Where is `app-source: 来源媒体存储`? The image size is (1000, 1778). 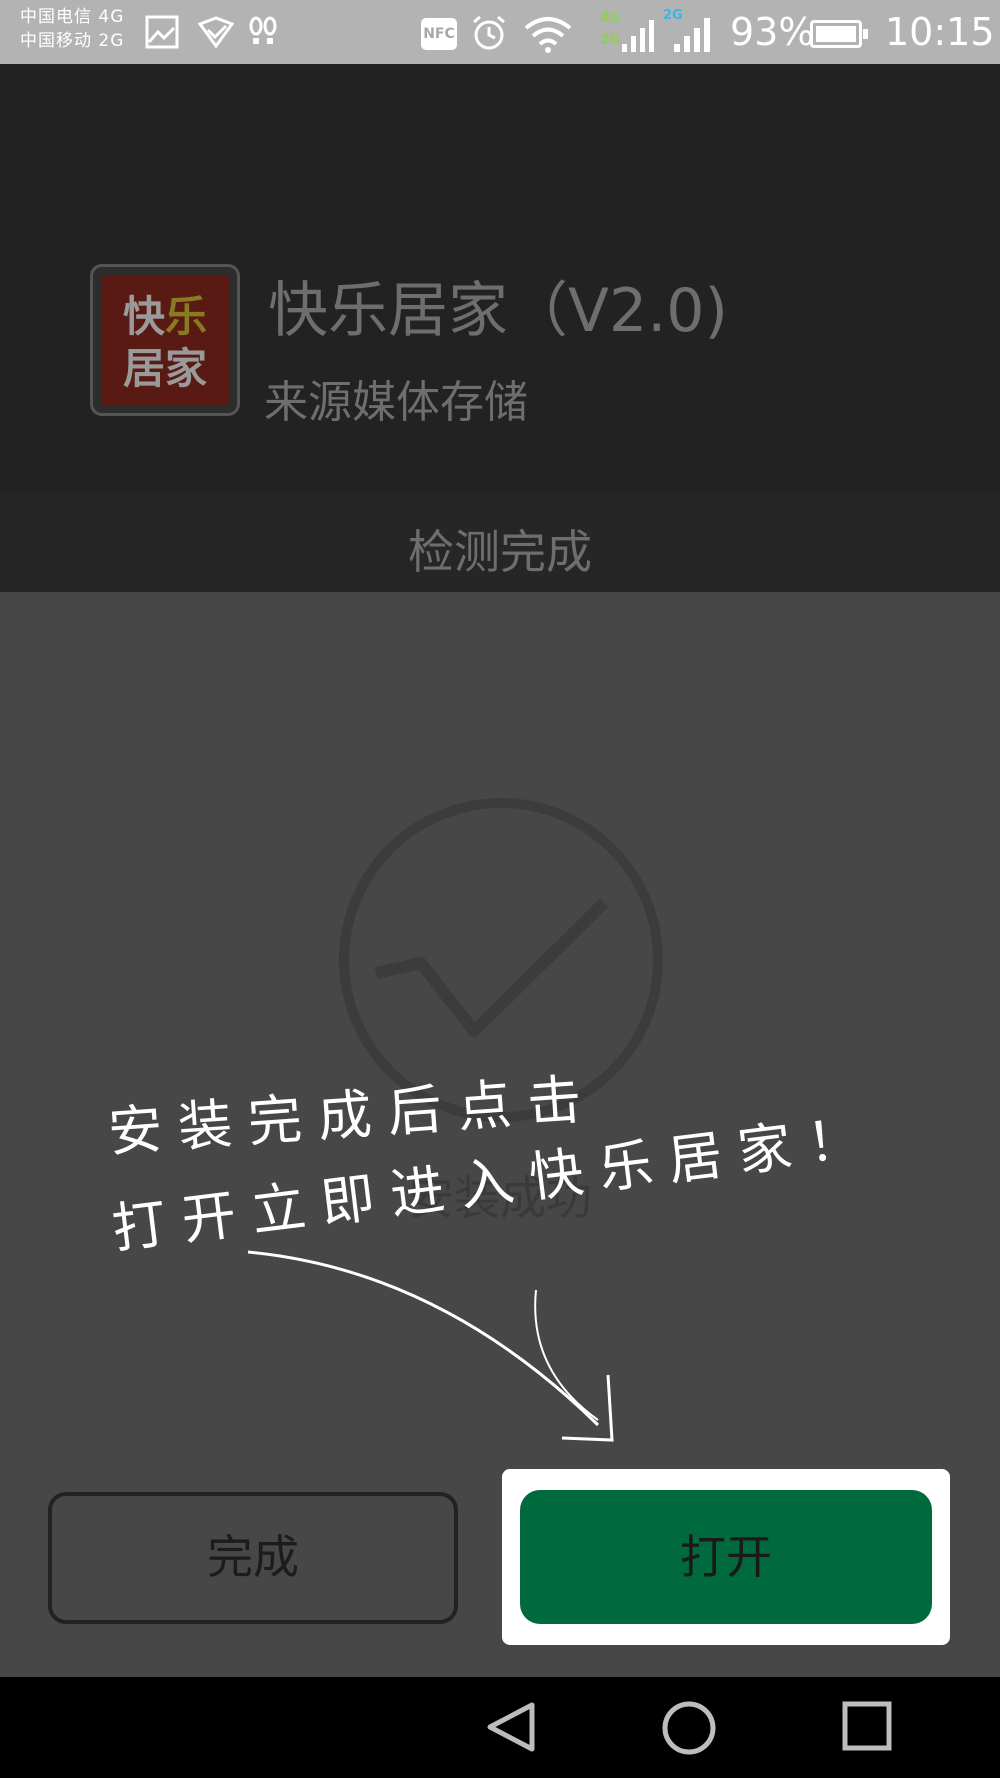
app-source: 来源媒体存储 is located at coordinates (396, 402).